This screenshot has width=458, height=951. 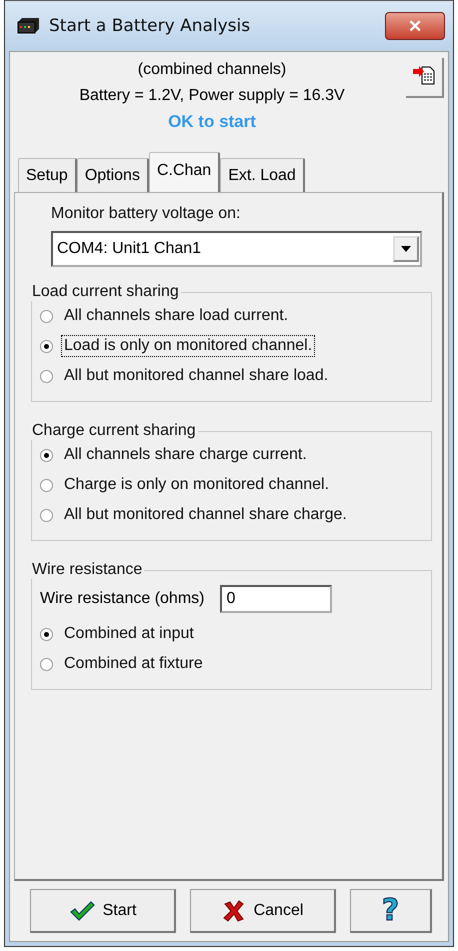 I want to click on option-label: Combined at fixture, so click(x=133, y=664).